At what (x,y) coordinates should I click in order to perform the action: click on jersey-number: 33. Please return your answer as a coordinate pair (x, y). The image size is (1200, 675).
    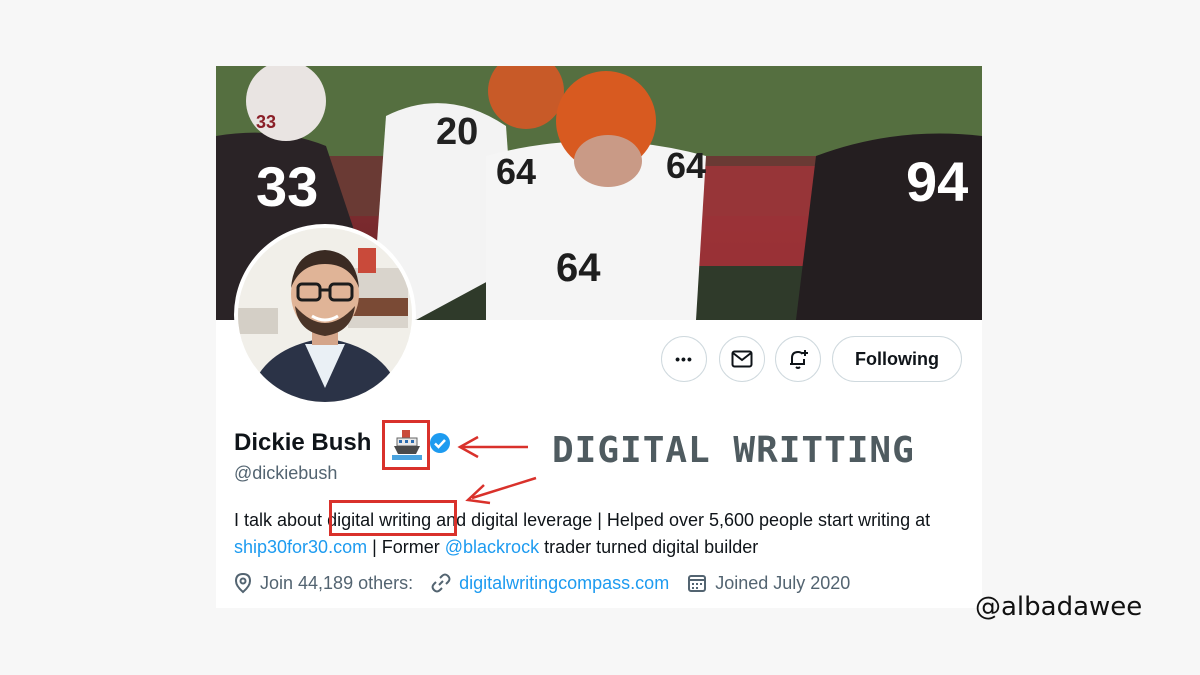
    Looking at the image, I should click on (287, 186).